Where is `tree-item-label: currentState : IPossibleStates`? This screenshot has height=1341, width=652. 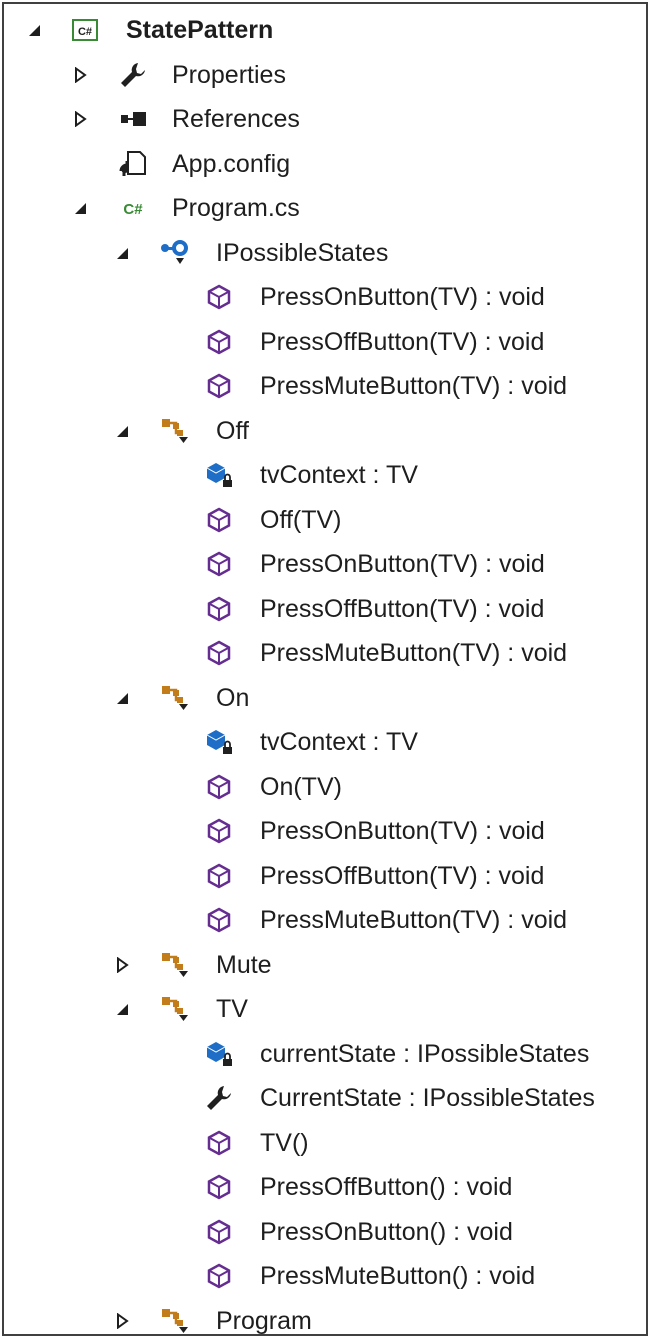
tree-item-label: currentState : IPossibleStates is located at coordinates (425, 1053).